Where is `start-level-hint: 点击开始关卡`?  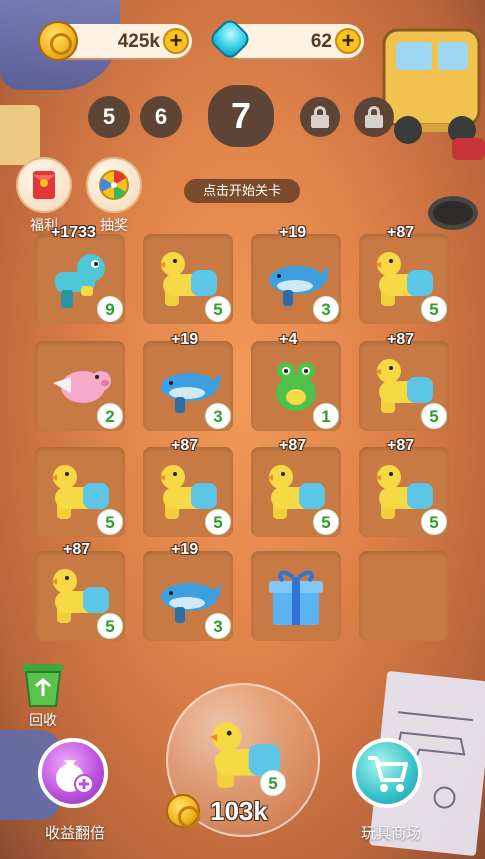 start-level-hint: 点击开始关卡 is located at coordinates (242, 191).